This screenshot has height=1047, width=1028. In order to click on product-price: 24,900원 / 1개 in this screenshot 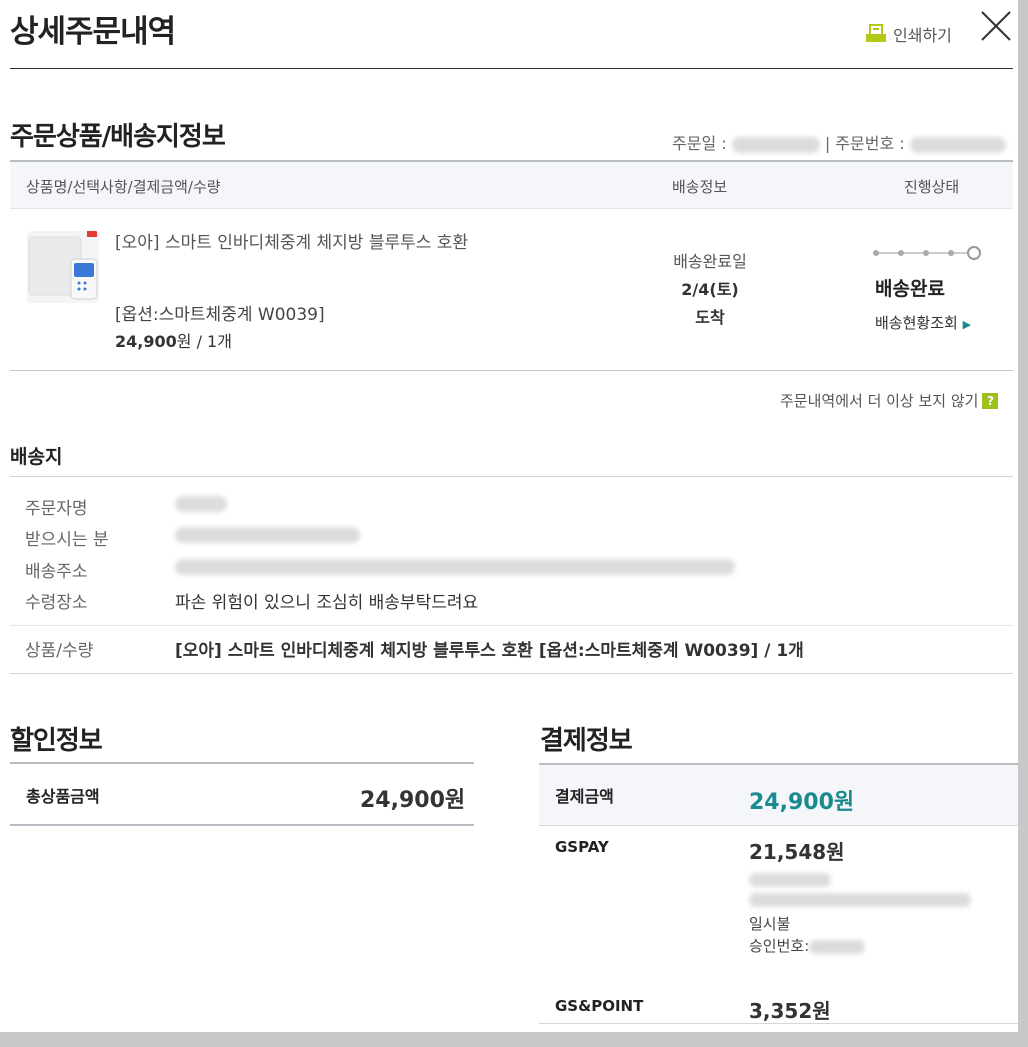, I will do `click(173, 340)`.